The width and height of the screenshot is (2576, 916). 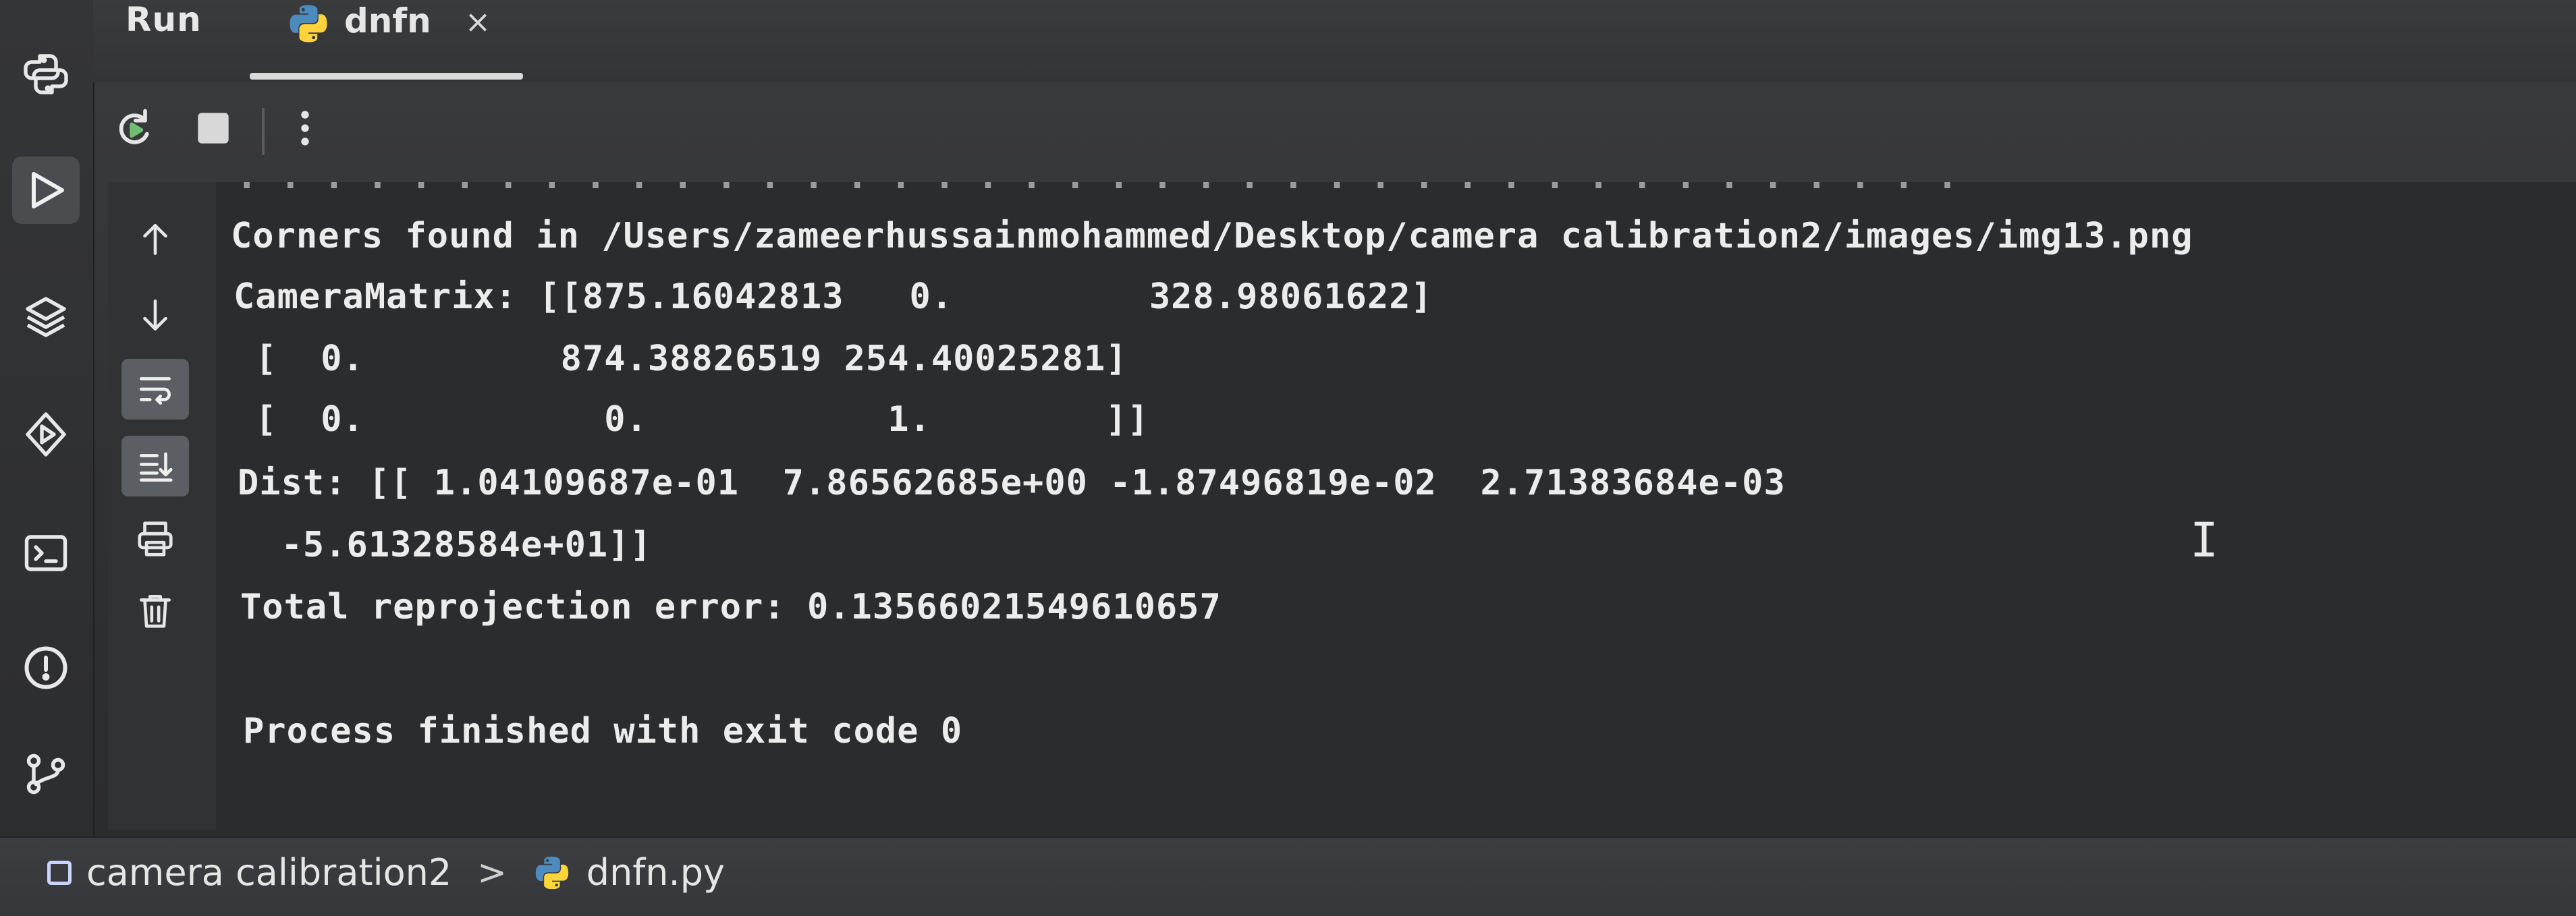 What do you see at coordinates (263, 131) in the screenshot?
I see `toolbar-divider` at bounding box center [263, 131].